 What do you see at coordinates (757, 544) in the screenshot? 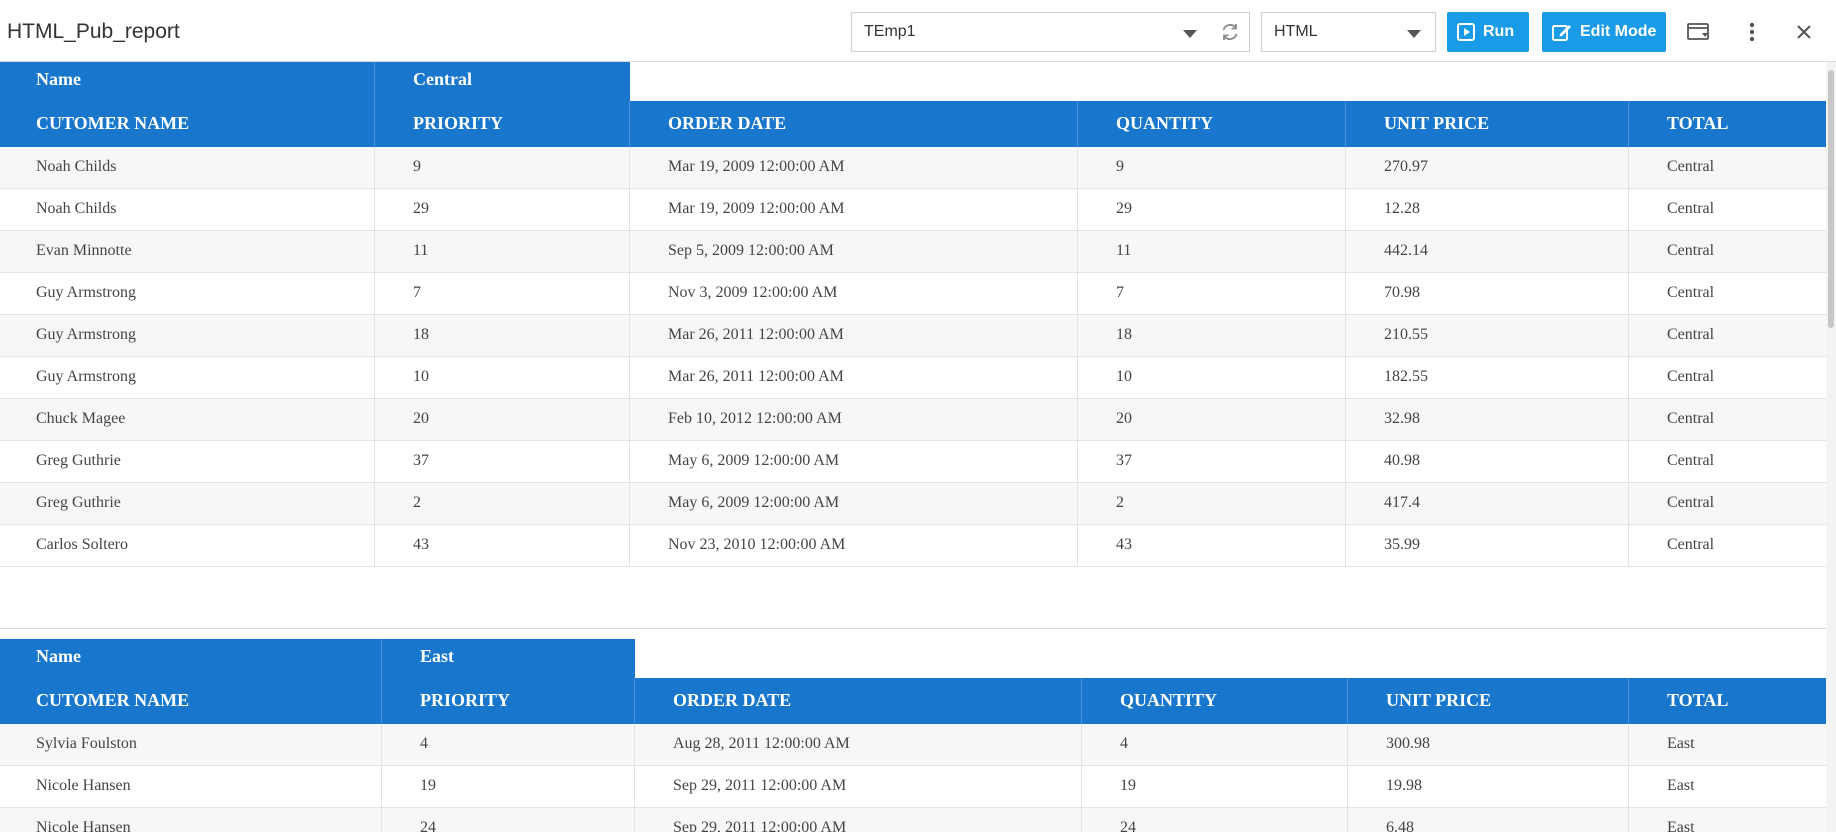
I see `cell-text: Nov 23, 2010 12:00:00 AM` at bounding box center [757, 544].